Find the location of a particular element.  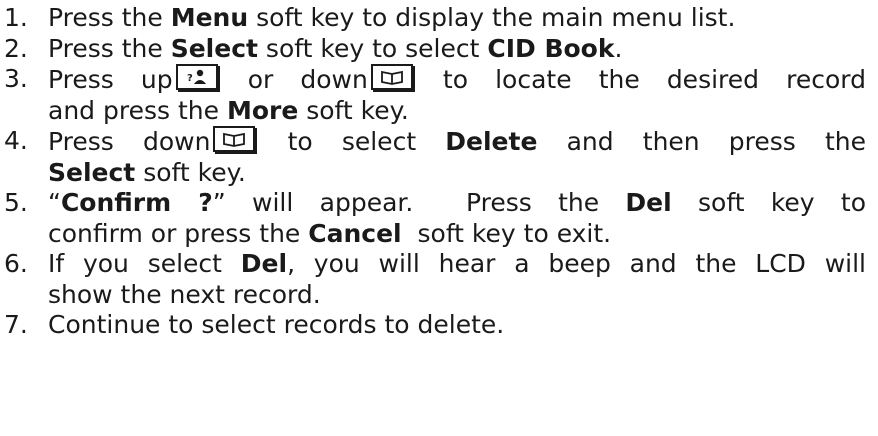

cancel-key-label: Cancel is located at coordinates (355, 233).